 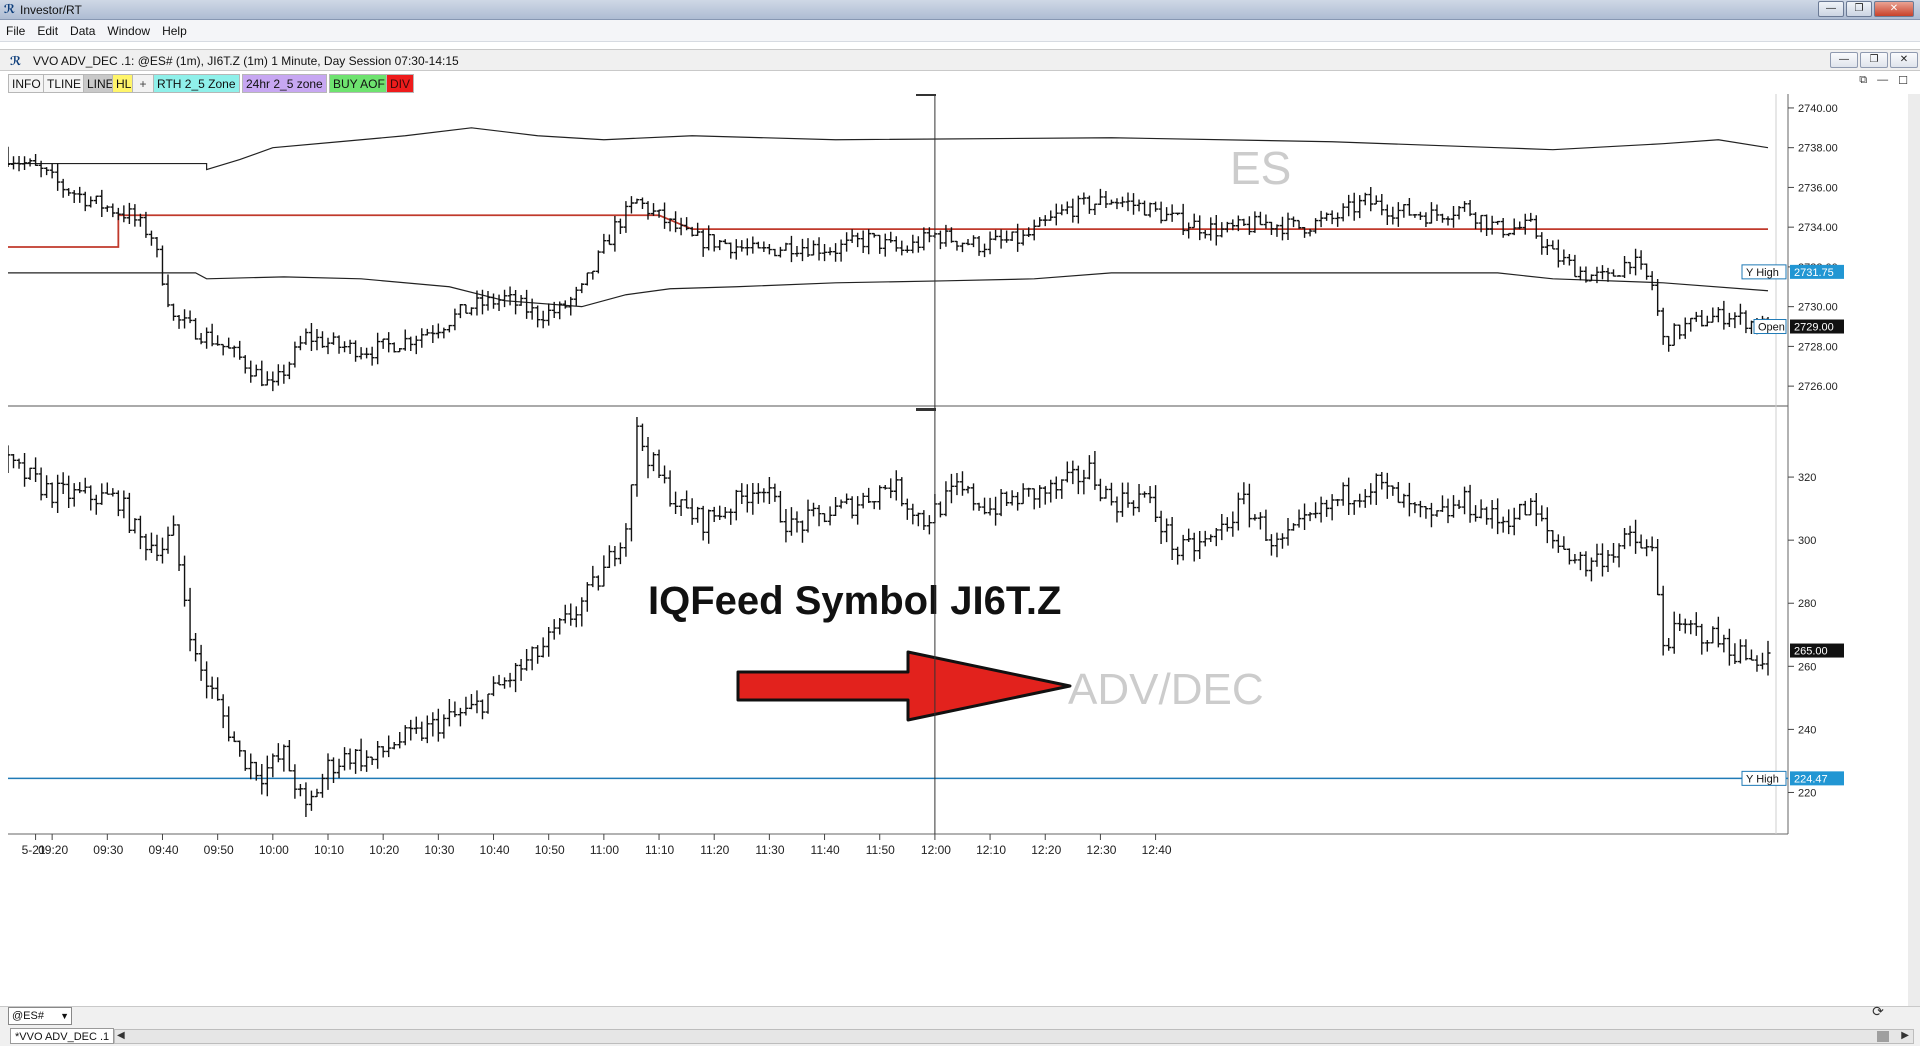 I want to click on x-tick-label: 09:20, so click(x=53, y=850).